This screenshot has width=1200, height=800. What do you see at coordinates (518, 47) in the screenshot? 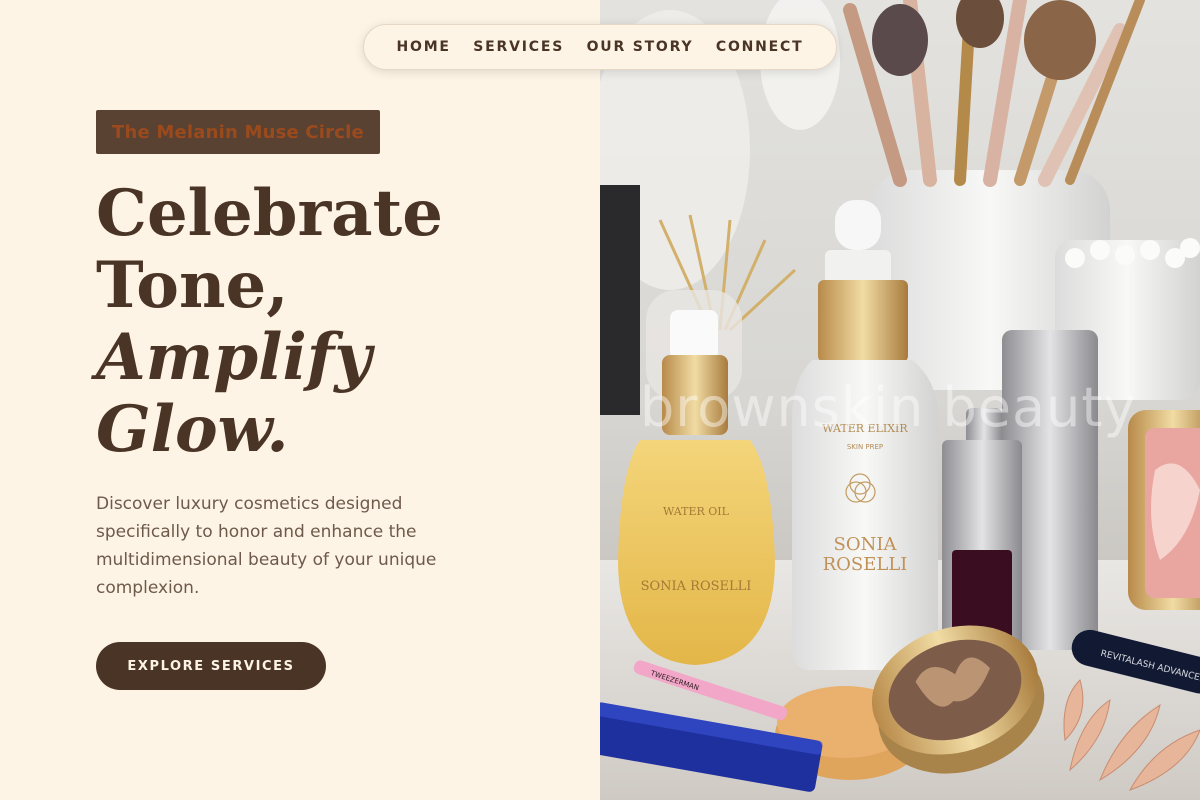
I see `nav-services: SERVICES` at bounding box center [518, 47].